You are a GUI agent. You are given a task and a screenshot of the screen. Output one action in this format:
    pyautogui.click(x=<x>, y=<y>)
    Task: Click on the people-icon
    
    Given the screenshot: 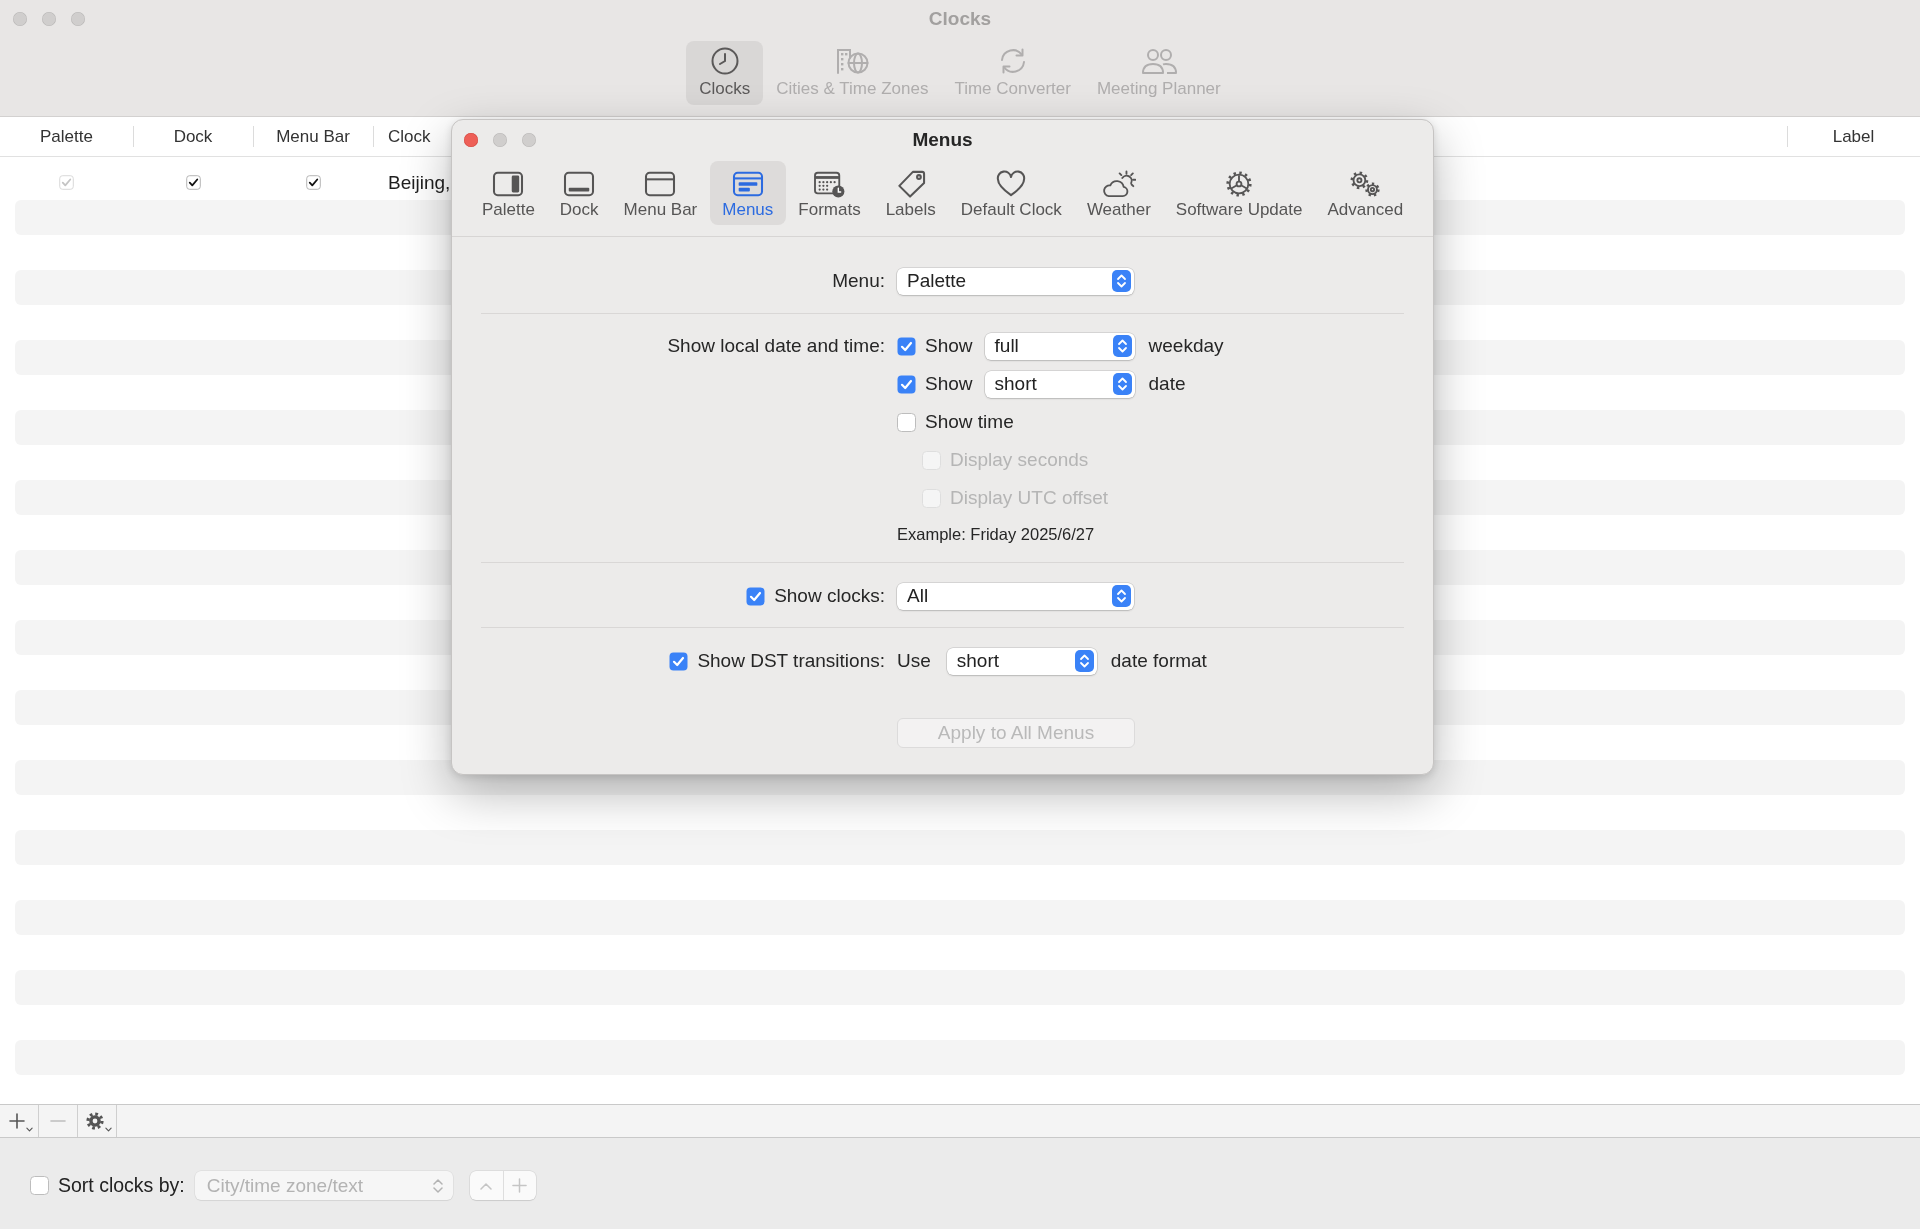 What is the action you would take?
    pyautogui.click(x=1158, y=61)
    